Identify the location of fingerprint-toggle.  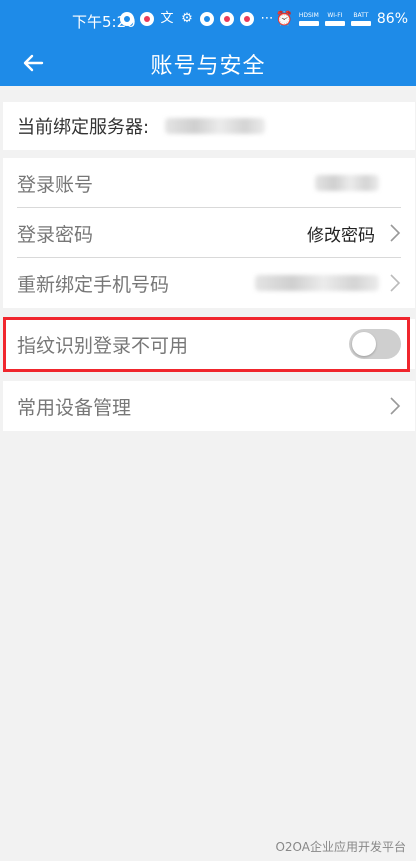
(375, 344).